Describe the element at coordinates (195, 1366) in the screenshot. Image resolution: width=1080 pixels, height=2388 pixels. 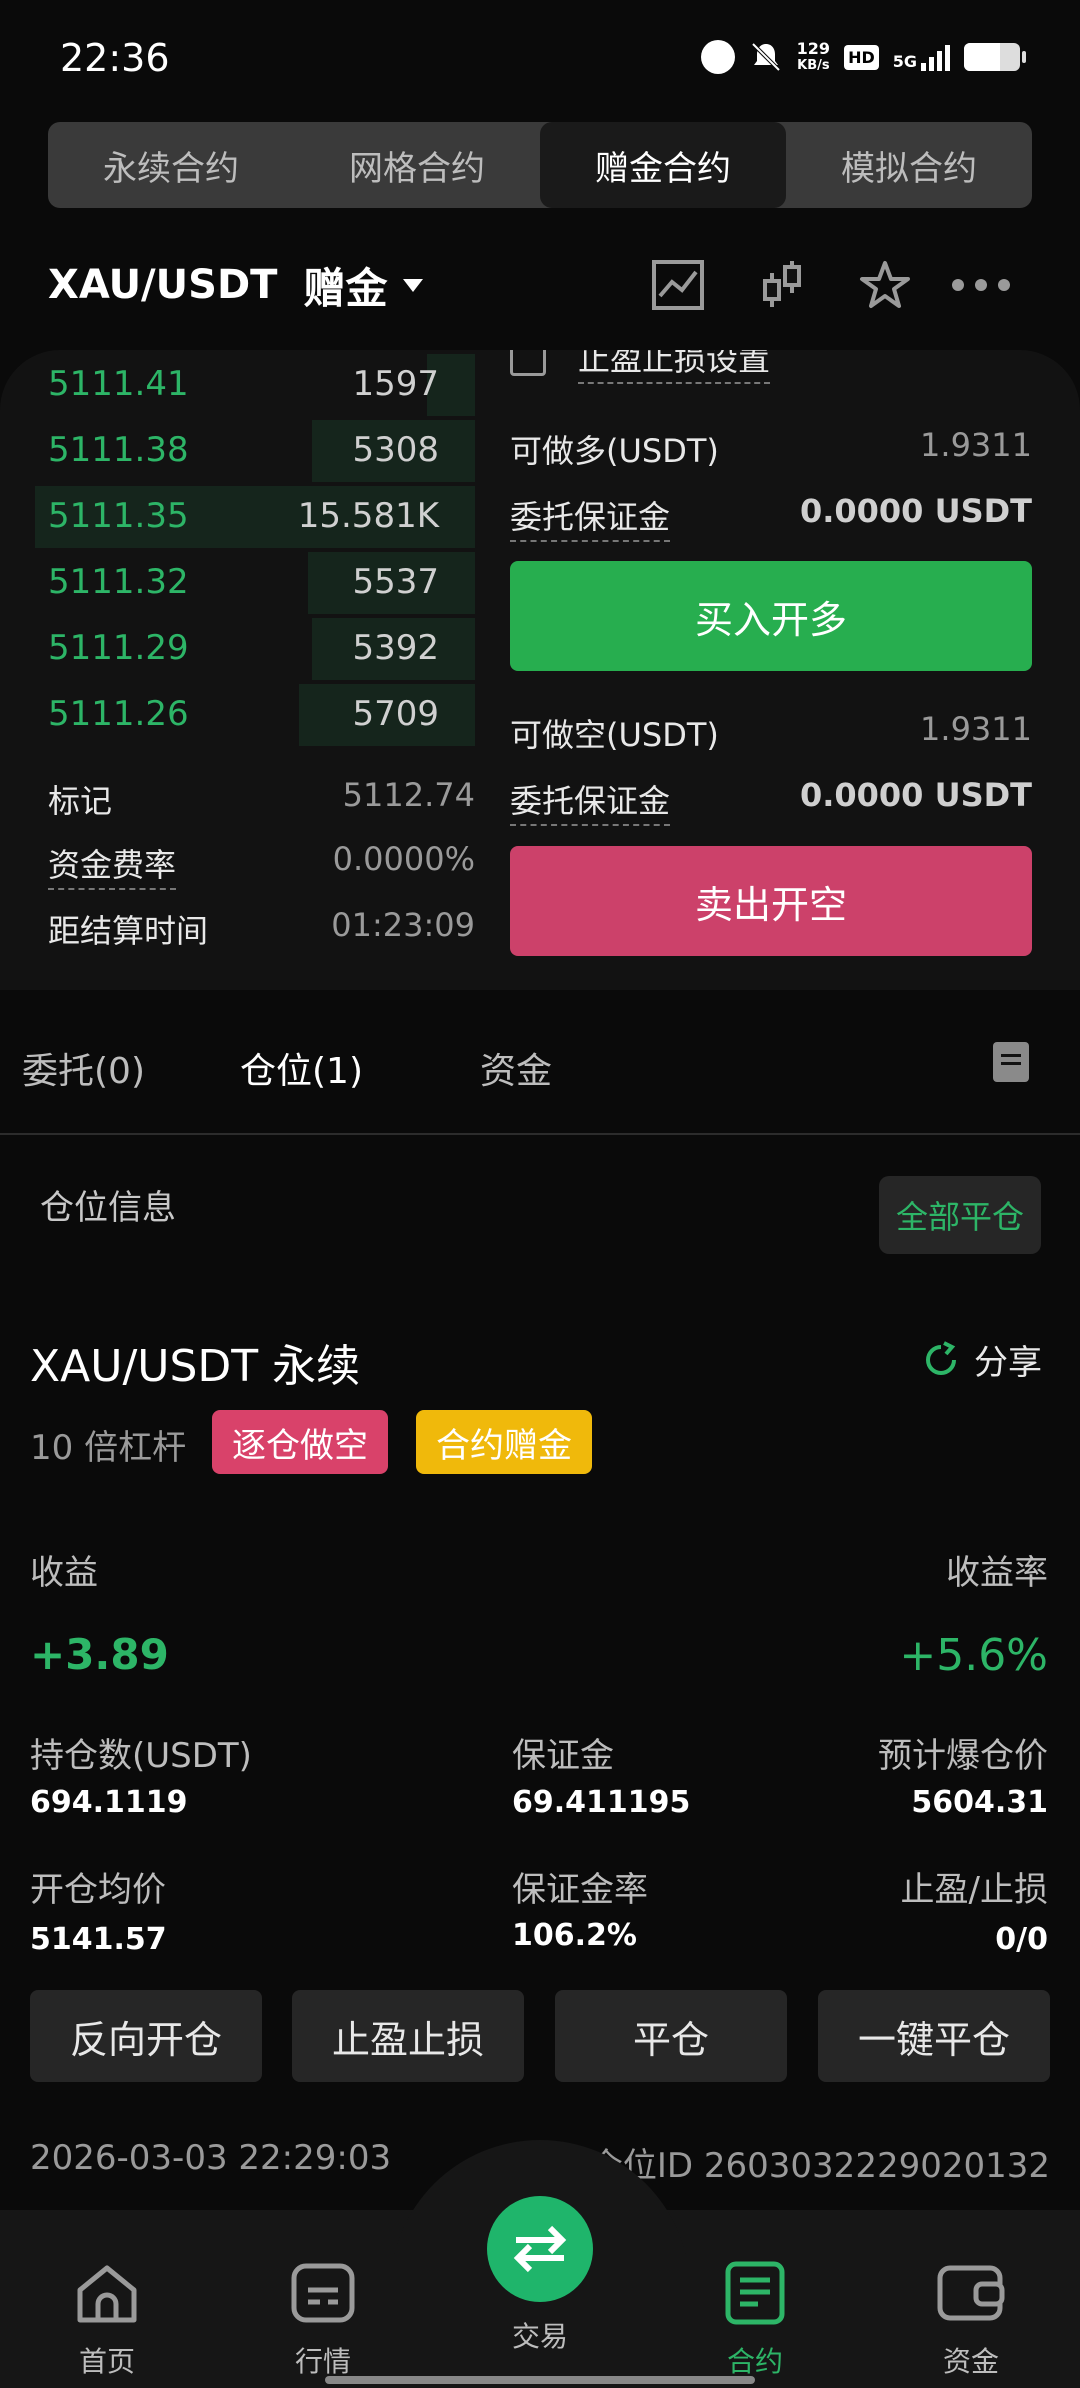
I see `position-symbol: XAU/USDT 永续` at that location.